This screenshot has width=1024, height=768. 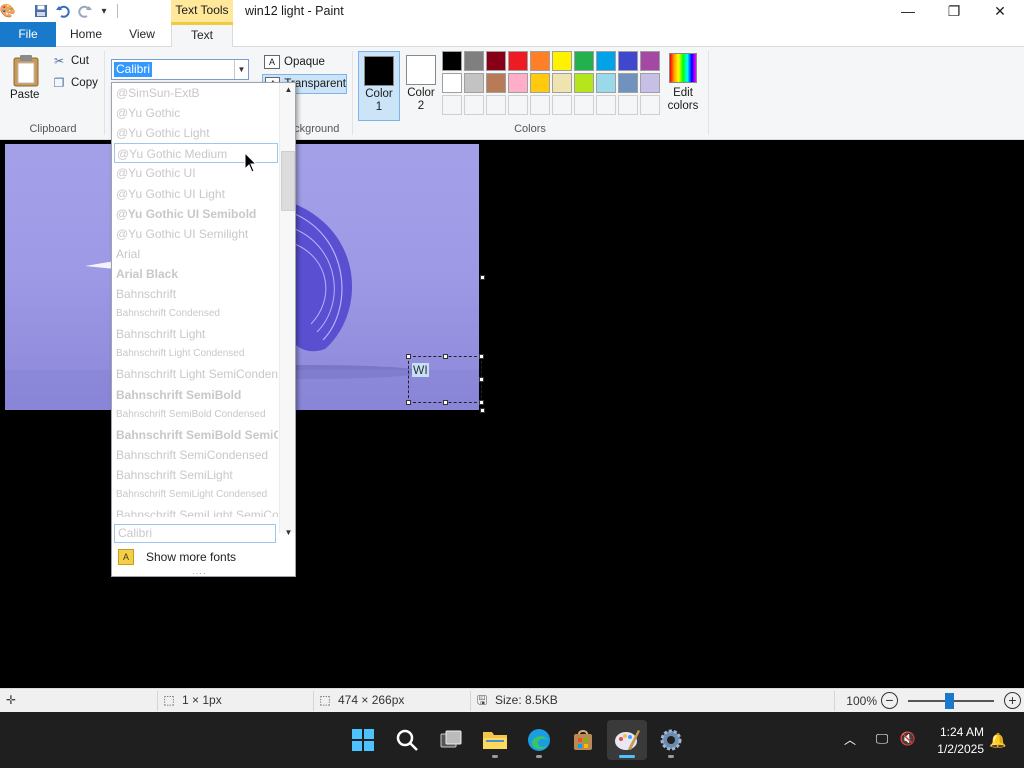 What do you see at coordinates (196, 374) in the screenshot?
I see `font-list-item: Bahnschrift Light SemiCondensed` at bounding box center [196, 374].